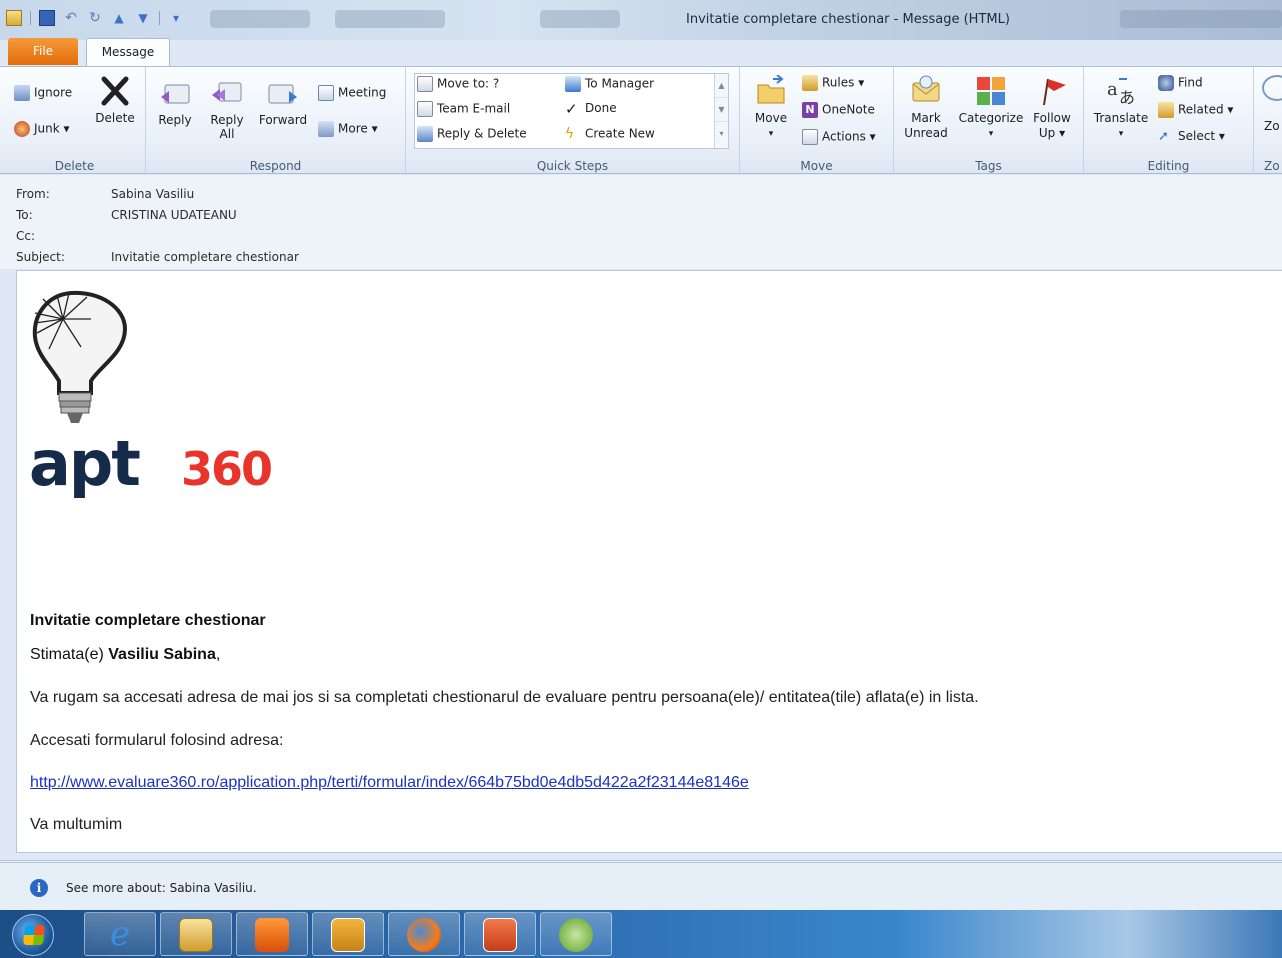 The image size is (1282, 958). Describe the element at coordinates (227, 109) in the screenshot. I see `reply-all-button: Reply All` at that location.